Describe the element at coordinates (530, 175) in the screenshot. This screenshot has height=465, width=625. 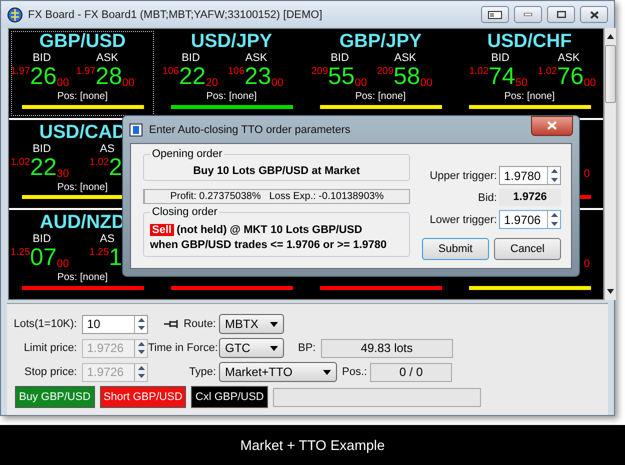
I see `number-field: 1.9780` at that location.